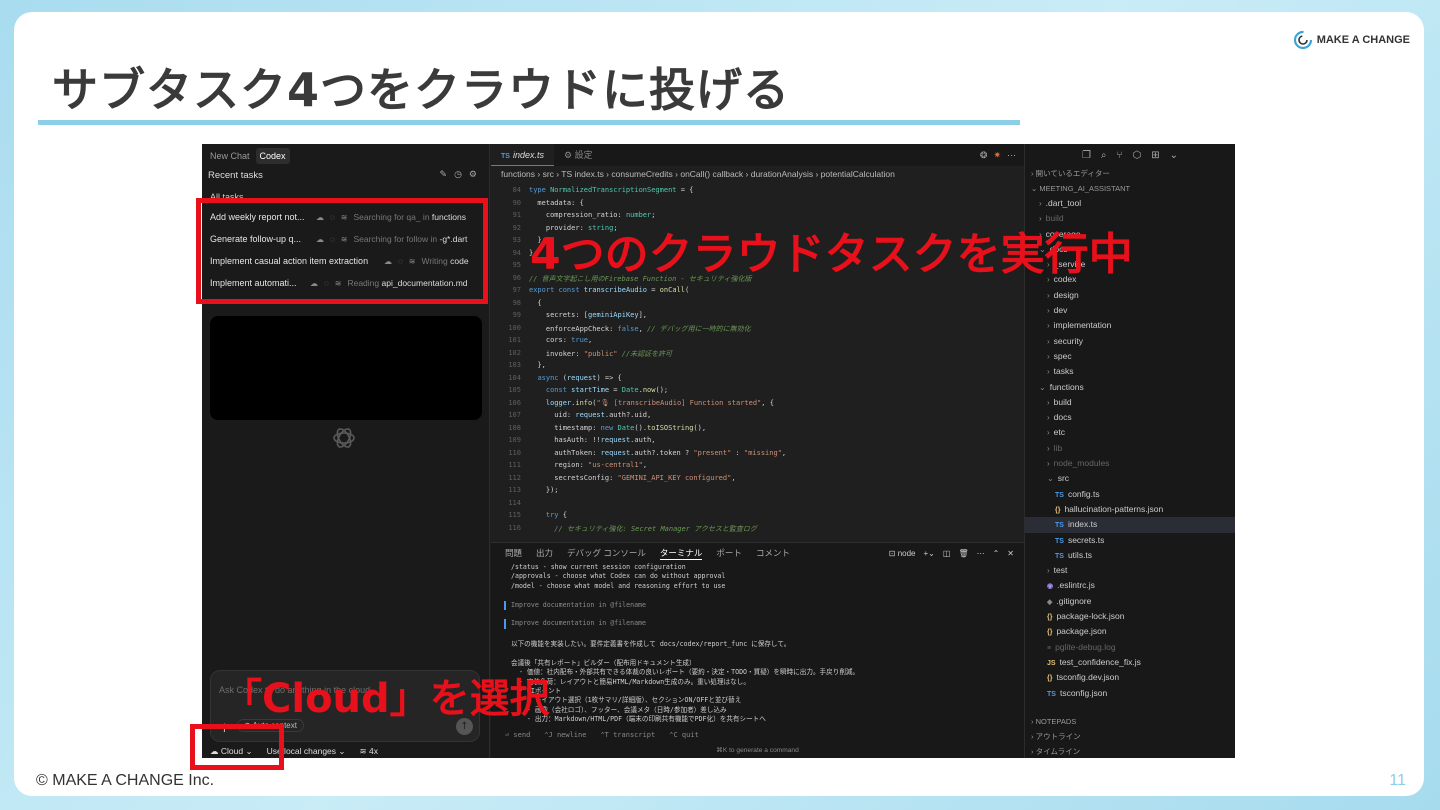 The image size is (1440, 810). Describe the element at coordinates (1130, 402) in the screenshot. I see `folder-item: › build` at that location.